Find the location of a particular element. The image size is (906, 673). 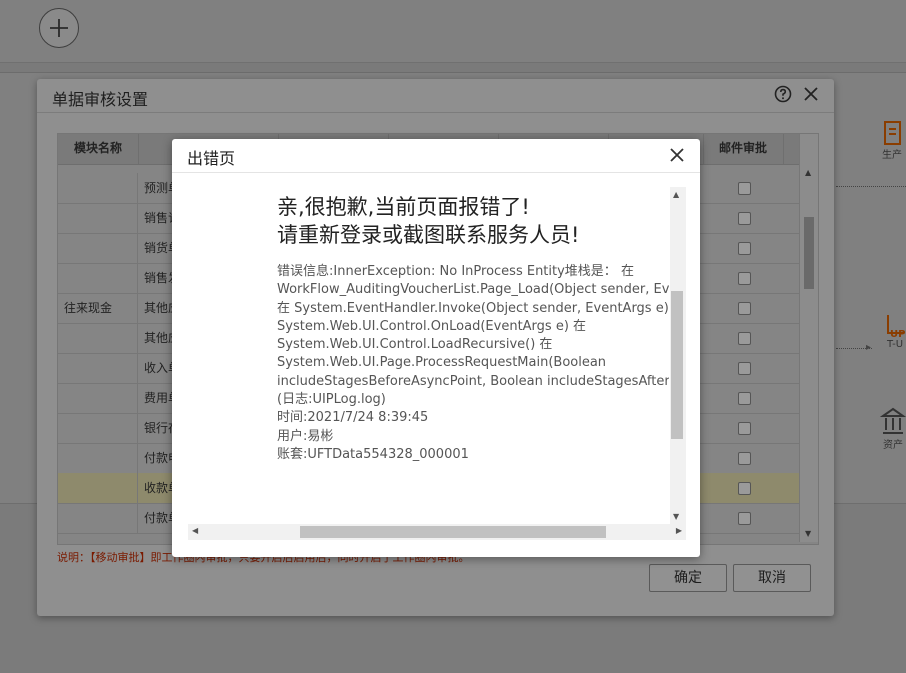

flow-node-assets: 资产 is located at coordinates (893, 428).